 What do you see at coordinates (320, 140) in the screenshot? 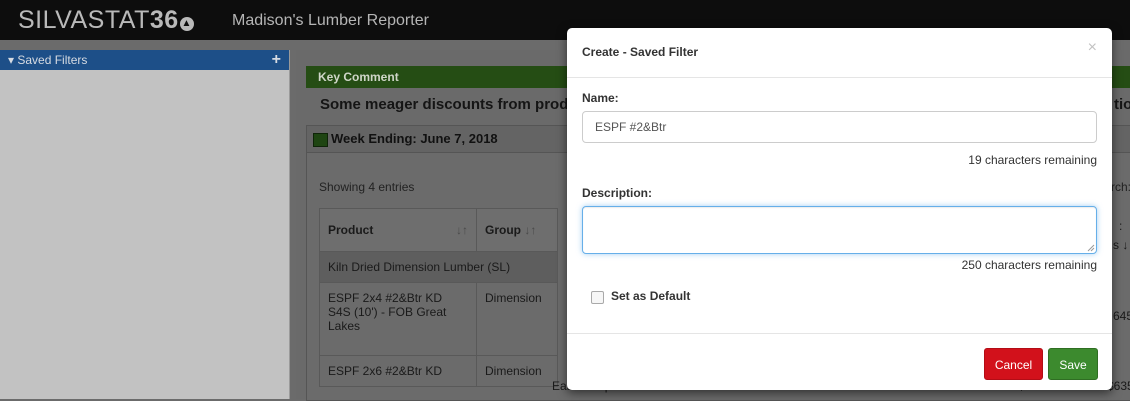
I see `chart-icon` at bounding box center [320, 140].